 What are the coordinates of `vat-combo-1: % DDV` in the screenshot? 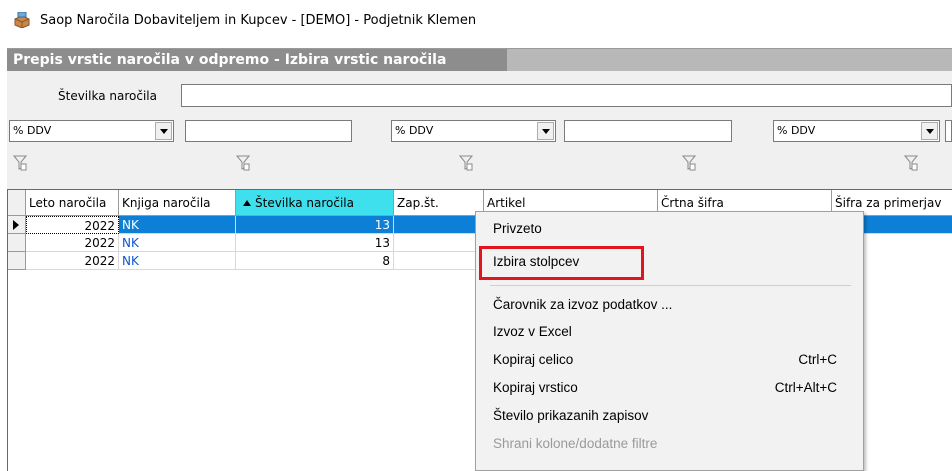 It's located at (91, 131).